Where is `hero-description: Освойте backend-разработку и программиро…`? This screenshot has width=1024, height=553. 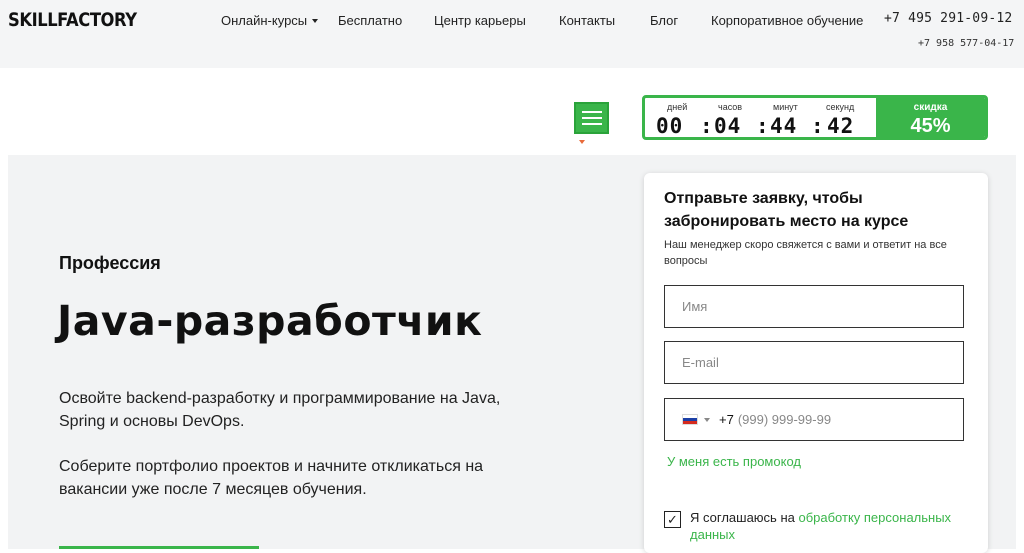
hero-description: Освойте backend-разработку и программиро… is located at coordinates (280, 410).